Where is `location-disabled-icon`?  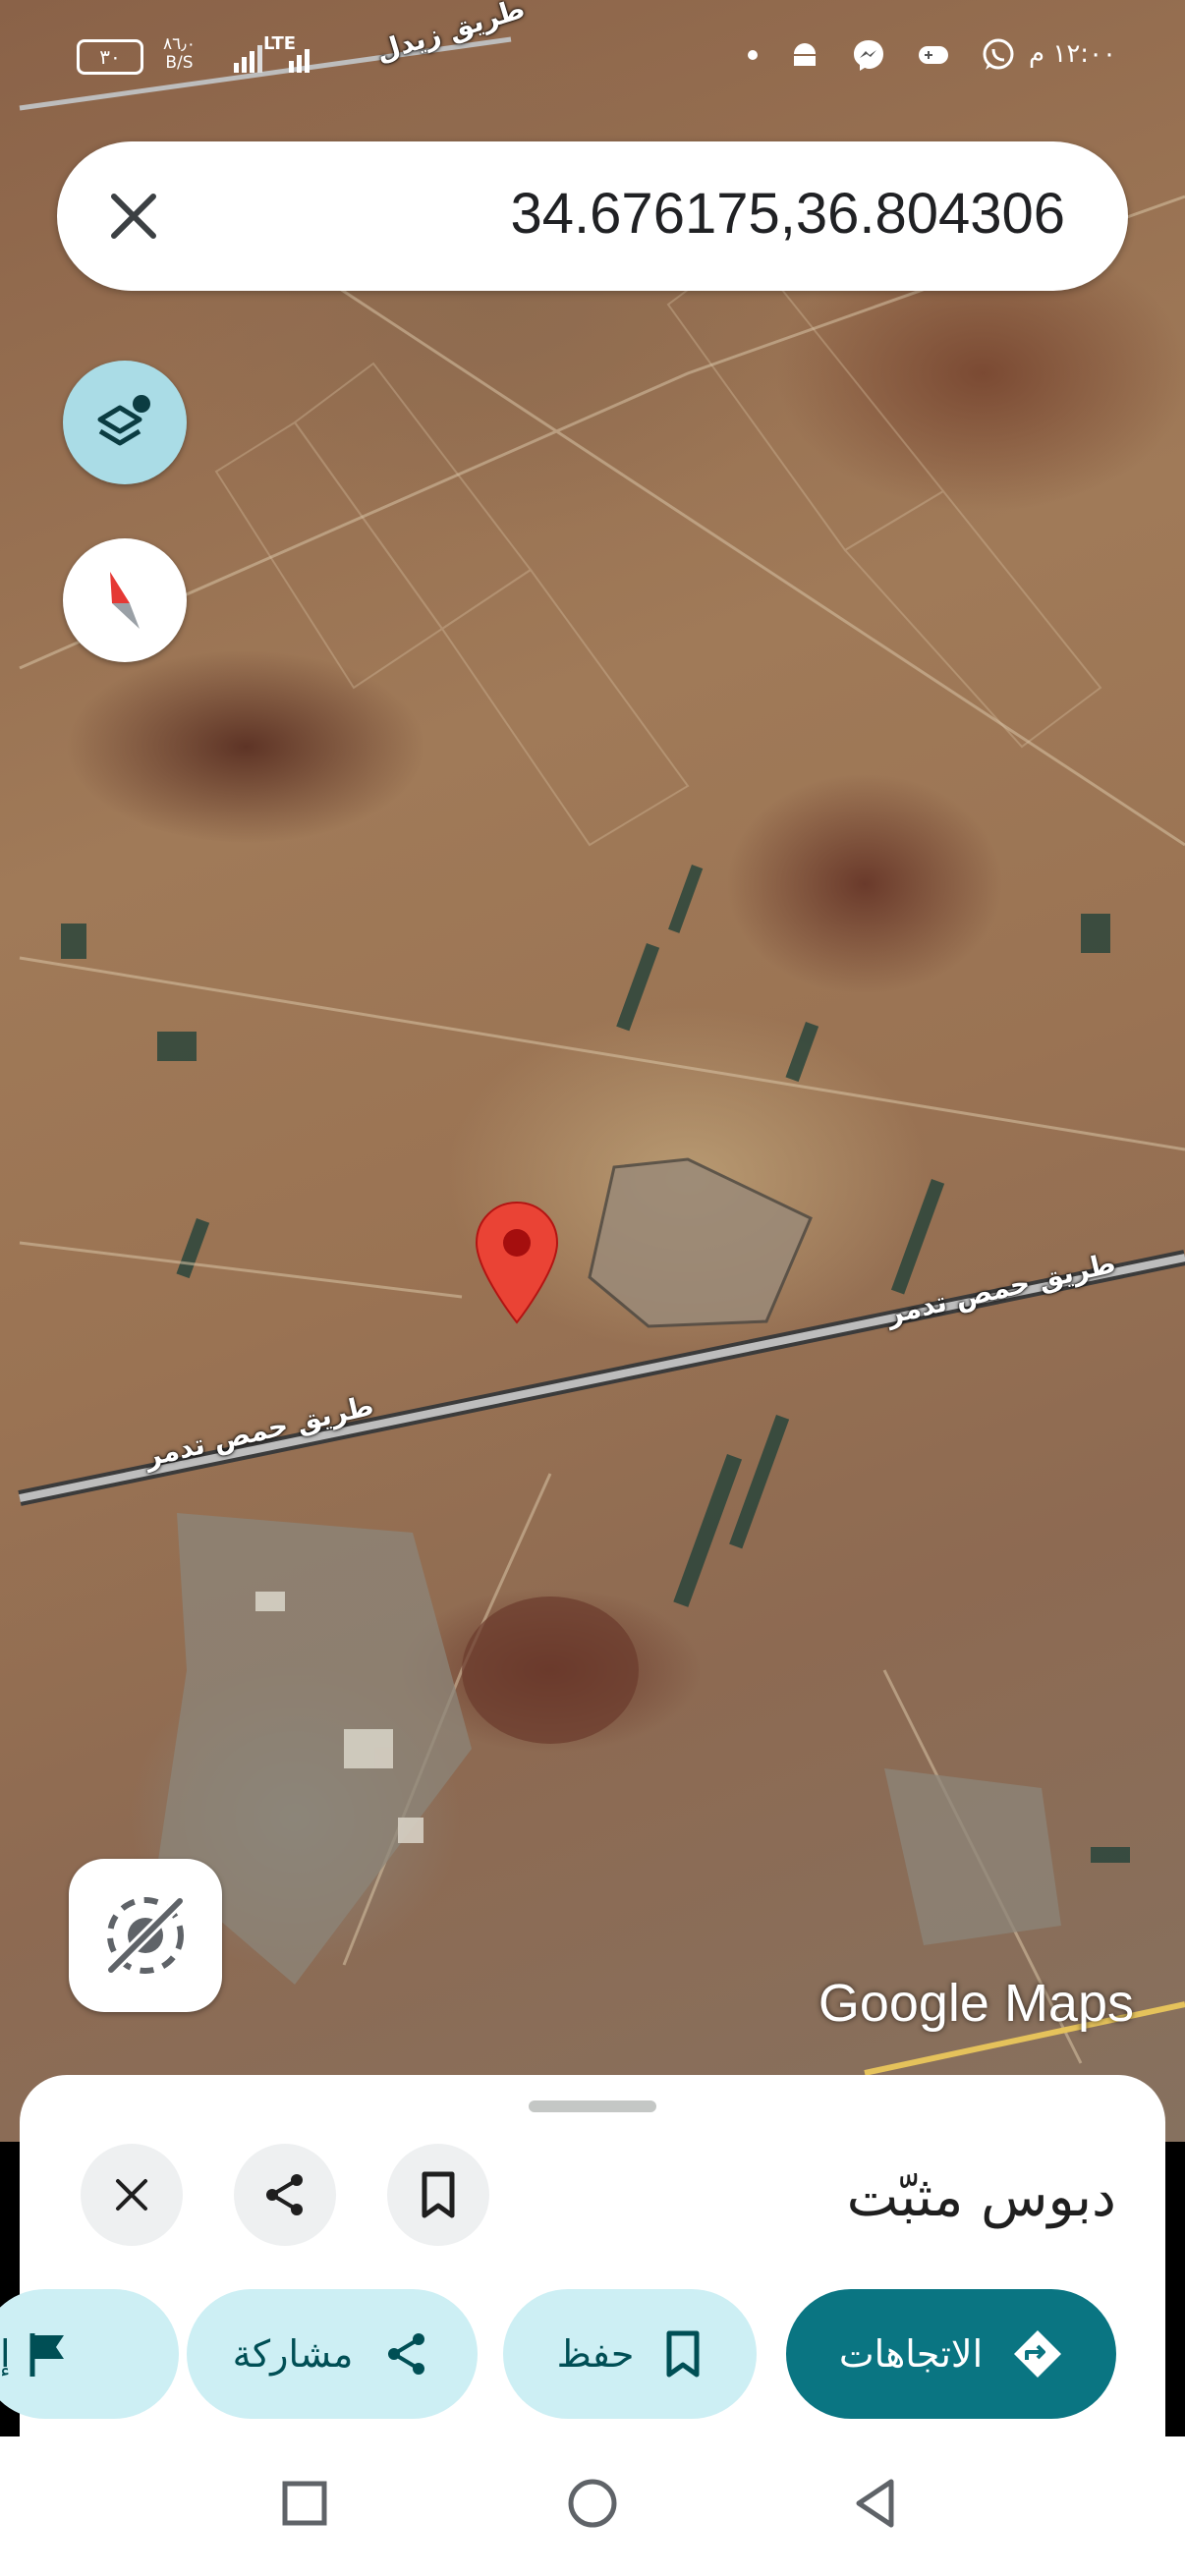 location-disabled-icon is located at coordinates (146, 1935).